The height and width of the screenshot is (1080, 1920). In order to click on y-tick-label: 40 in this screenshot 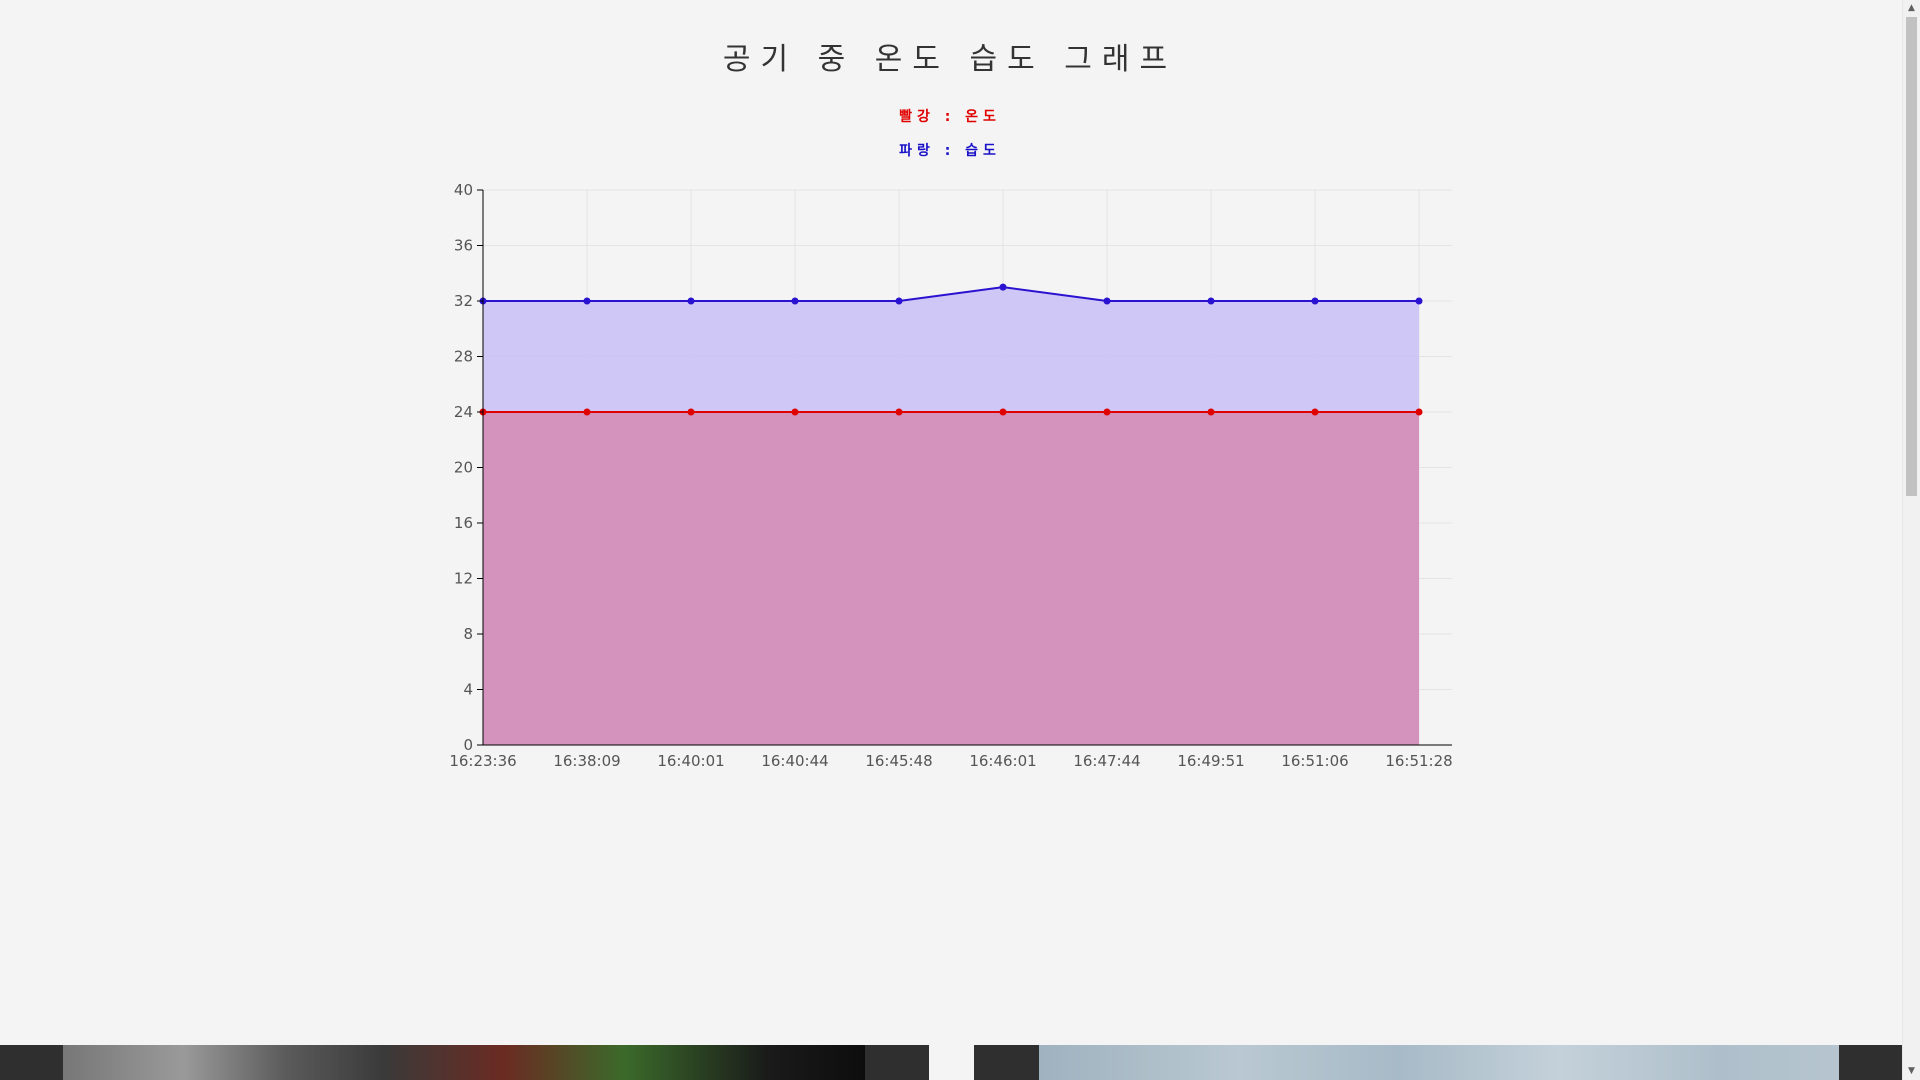, I will do `click(463, 190)`.